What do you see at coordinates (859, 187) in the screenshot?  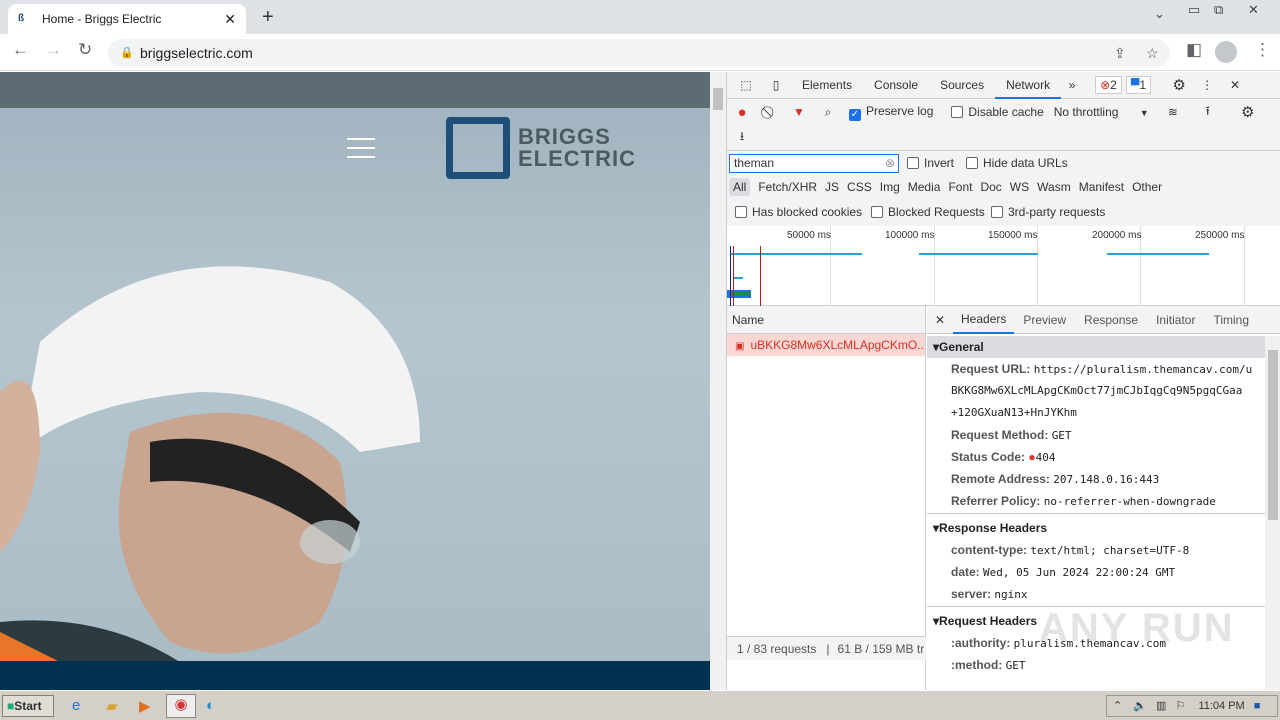 I see `type-css: CSS` at bounding box center [859, 187].